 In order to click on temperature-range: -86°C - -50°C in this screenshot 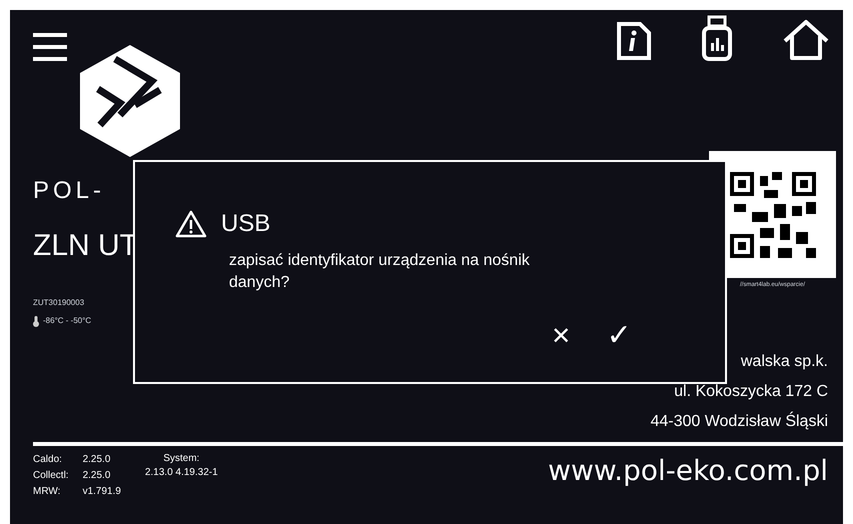, I will do `click(67, 321)`.